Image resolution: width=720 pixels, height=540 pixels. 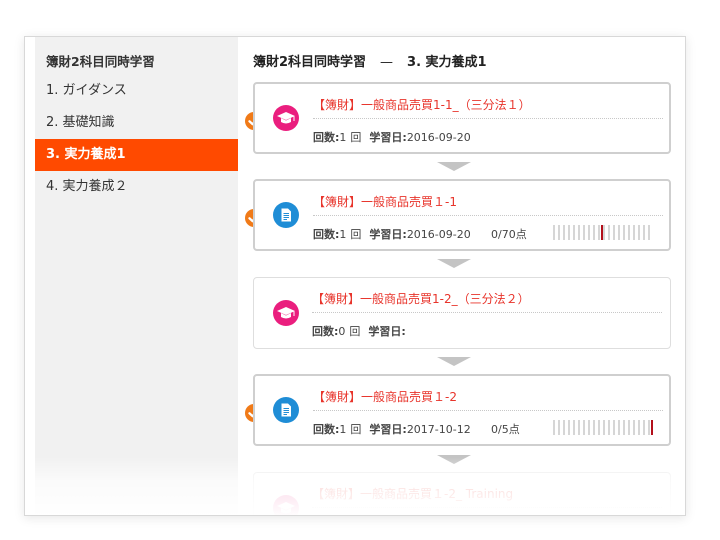 I want to click on lesson-card: 【簿財】一般商品売買1-1_（三分法１） 回数:1 回学習日:2016-09-20, so click(x=462, y=118).